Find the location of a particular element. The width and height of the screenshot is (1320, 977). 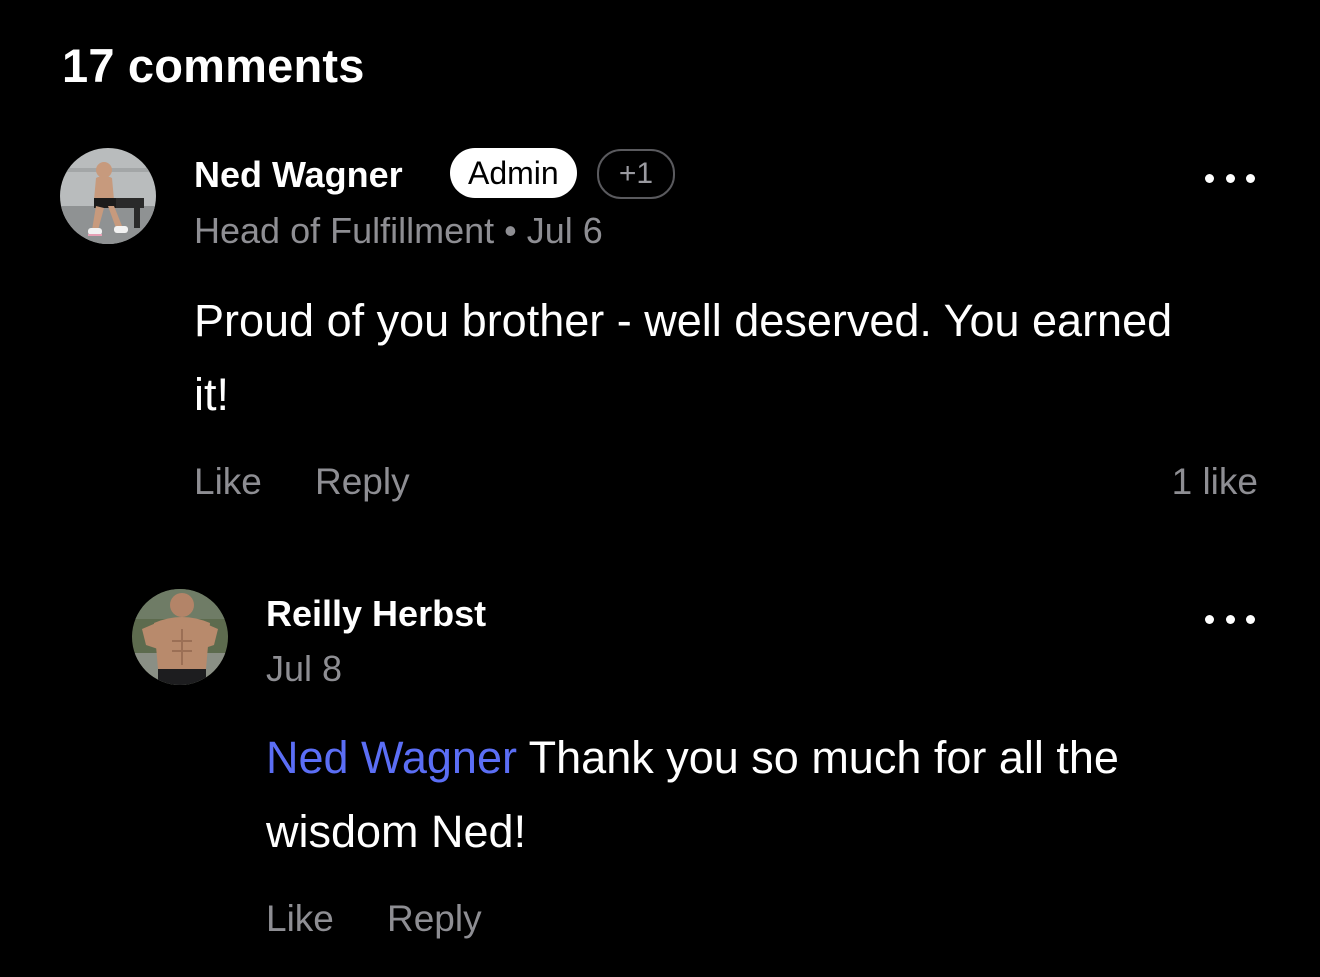

comments-heading: 17 comments is located at coordinates (213, 65).